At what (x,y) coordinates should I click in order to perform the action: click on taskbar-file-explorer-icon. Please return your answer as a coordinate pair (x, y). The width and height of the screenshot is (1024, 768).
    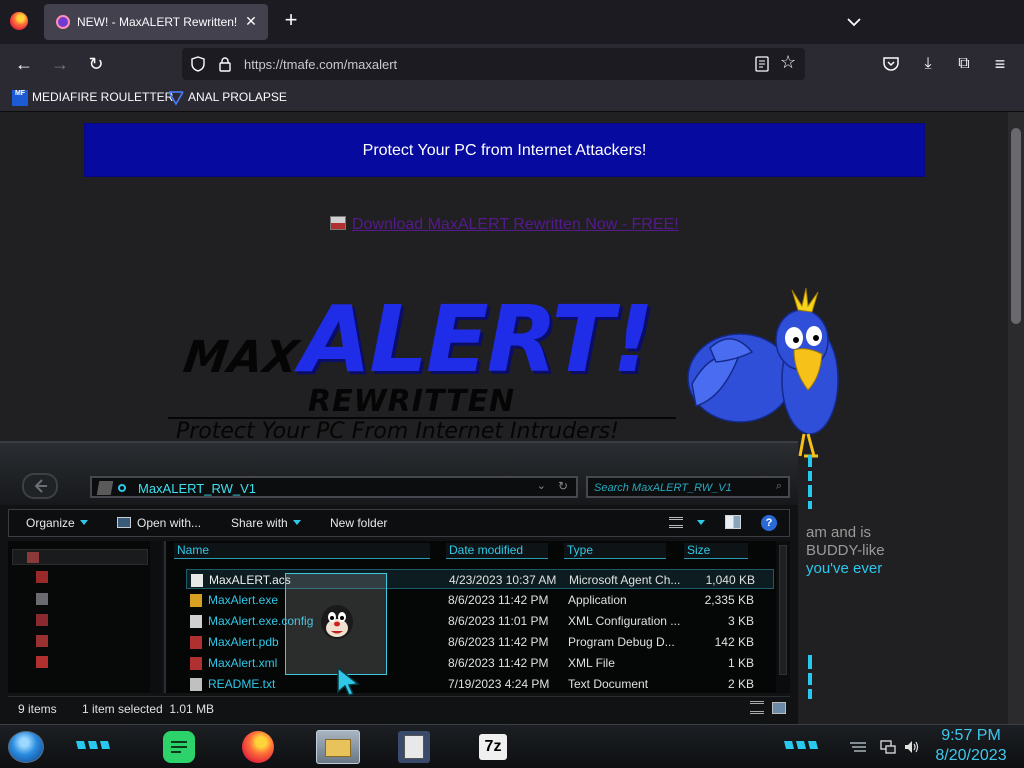
    Looking at the image, I should click on (338, 747).